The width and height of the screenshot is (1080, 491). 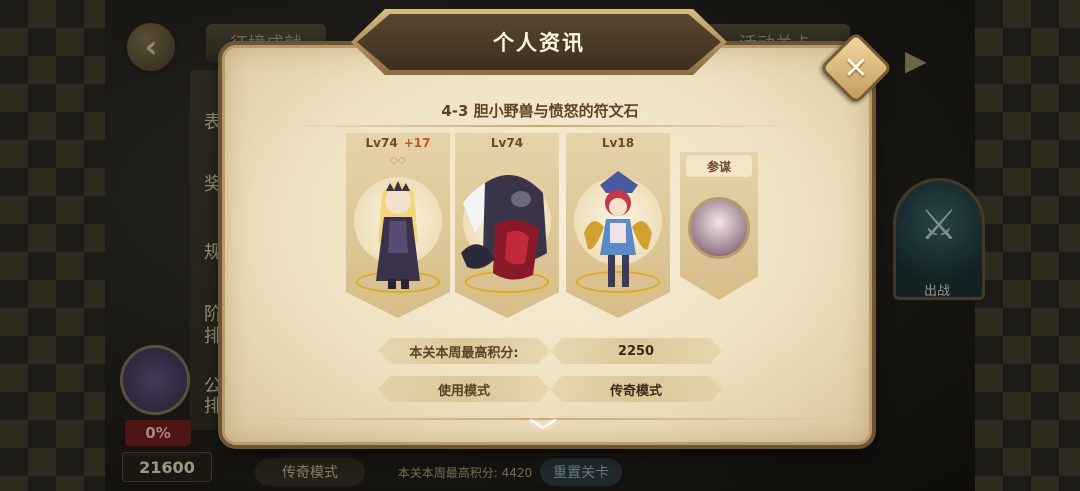 I want to click on hero-level-value: Lv18, so click(x=618, y=143).